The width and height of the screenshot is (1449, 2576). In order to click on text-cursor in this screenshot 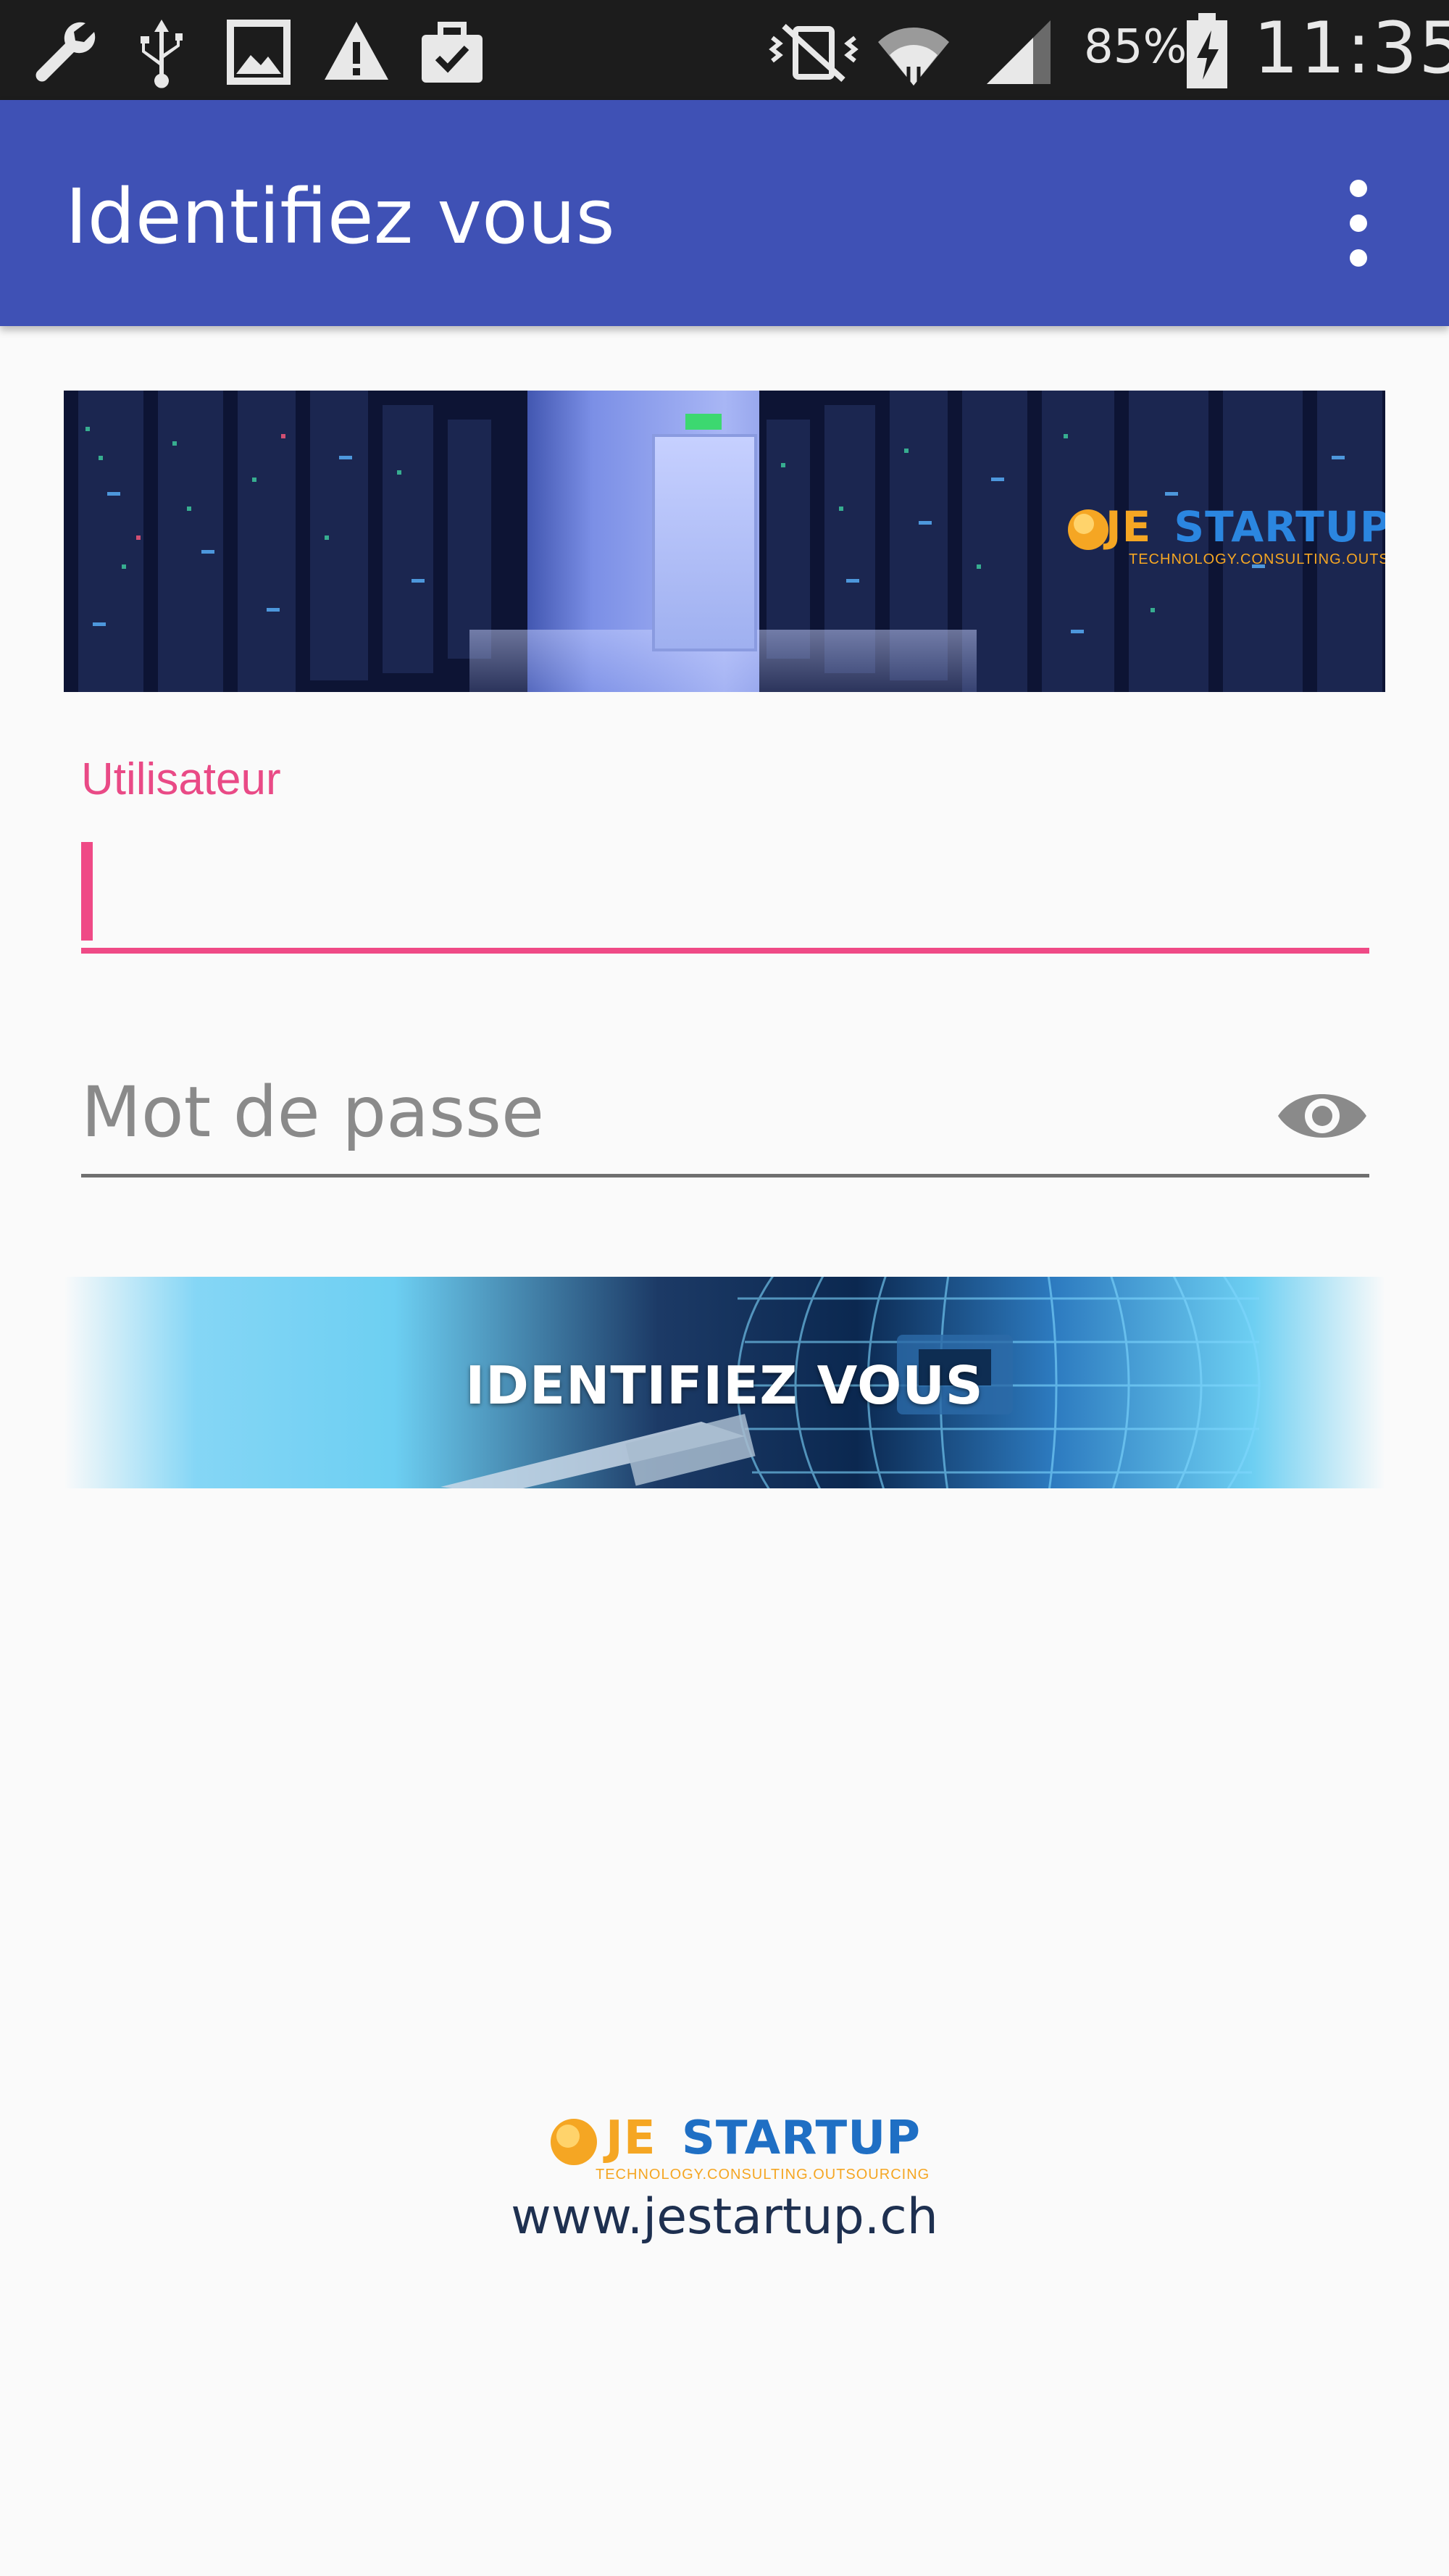, I will do `click(87, 891)`.